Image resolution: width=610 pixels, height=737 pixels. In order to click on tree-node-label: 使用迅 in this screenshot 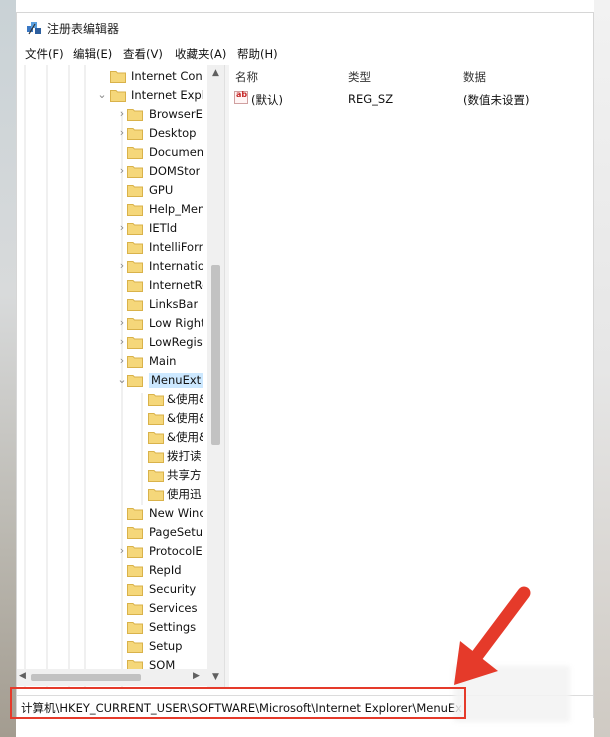, I will do `click(184, 494)`.